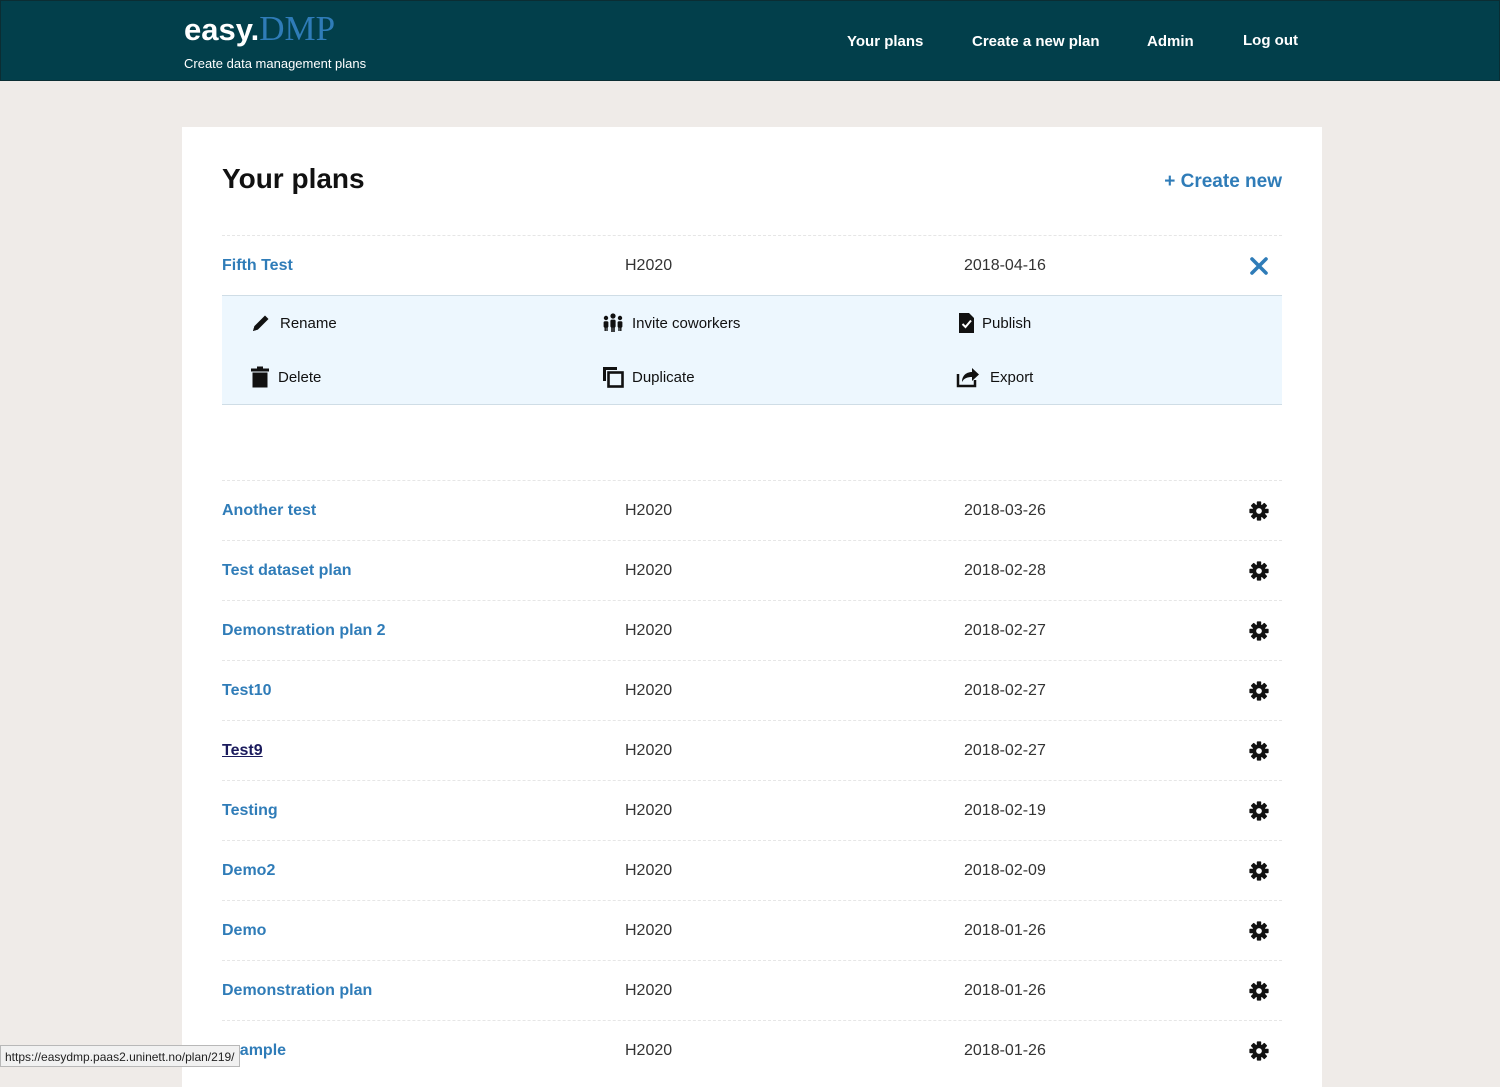 Image resolution: width=1500 pixels, height=1087 pixels. Describe the element at coordinates (663, 377) in the screenshot. I see `duplicate-label: Duplicate` at that location.